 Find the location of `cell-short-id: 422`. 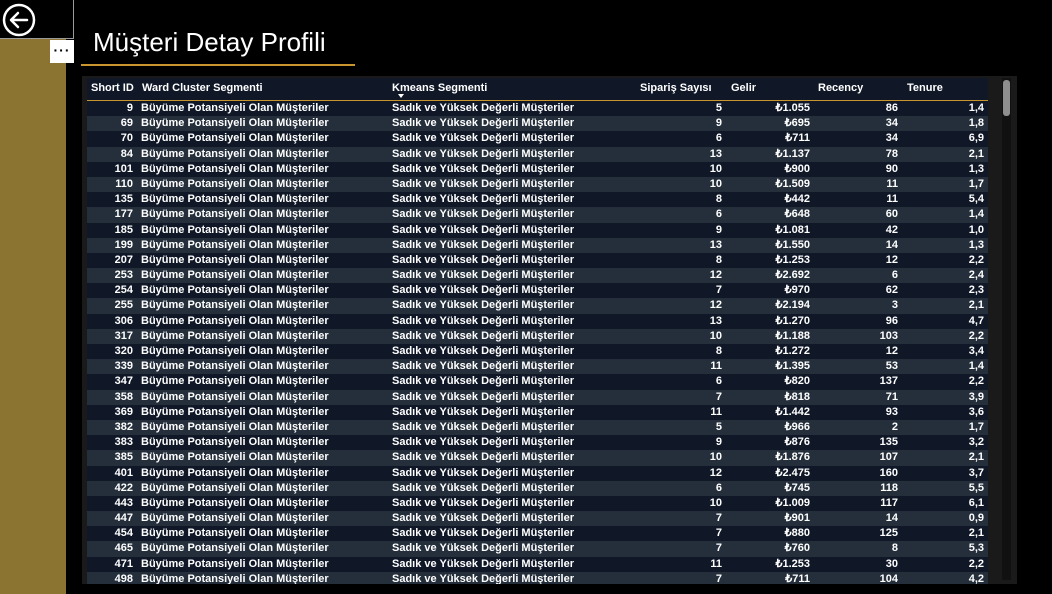

cell-short-id: 422 is located at coordinates (123, 487).